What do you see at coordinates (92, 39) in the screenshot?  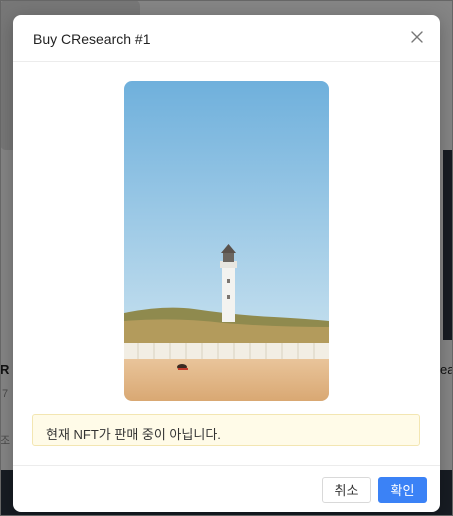 I see `modal-title: Buy CResearch #1` at bounding box center [92, 39].